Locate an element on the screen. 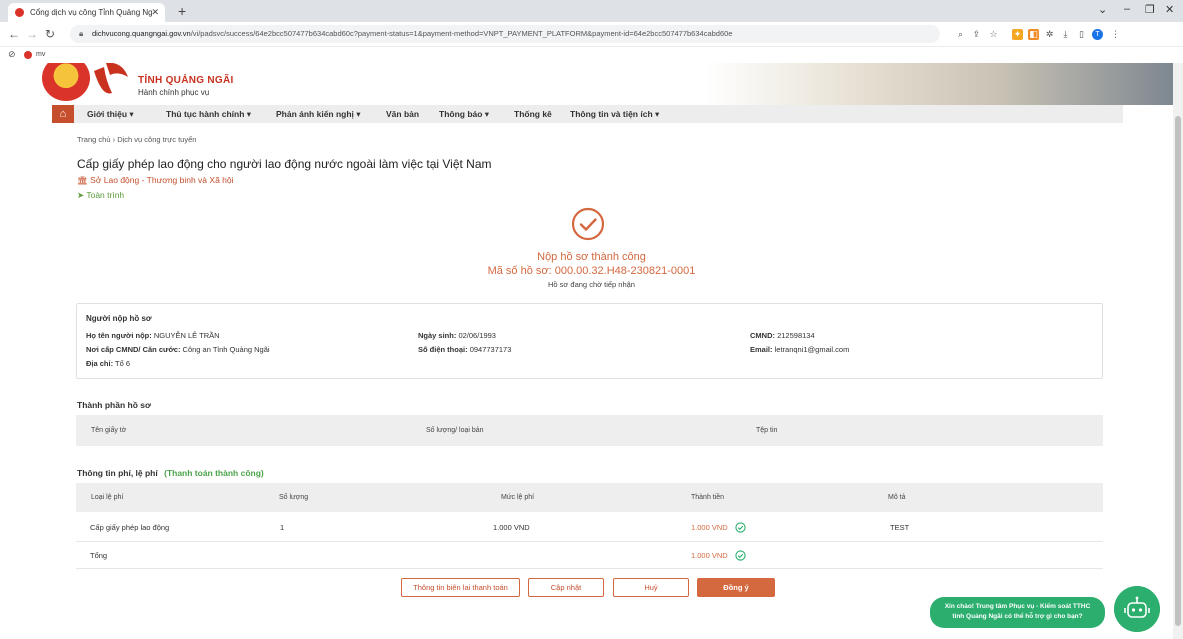 This screenshot has width=1183, height=639. share-icon: ⇪ is located at coordinates (976, 34).